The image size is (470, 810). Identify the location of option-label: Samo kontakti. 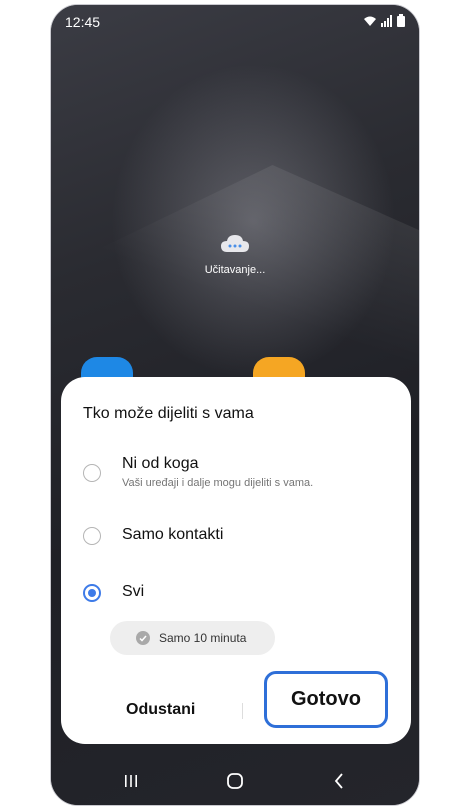
(173, 534).